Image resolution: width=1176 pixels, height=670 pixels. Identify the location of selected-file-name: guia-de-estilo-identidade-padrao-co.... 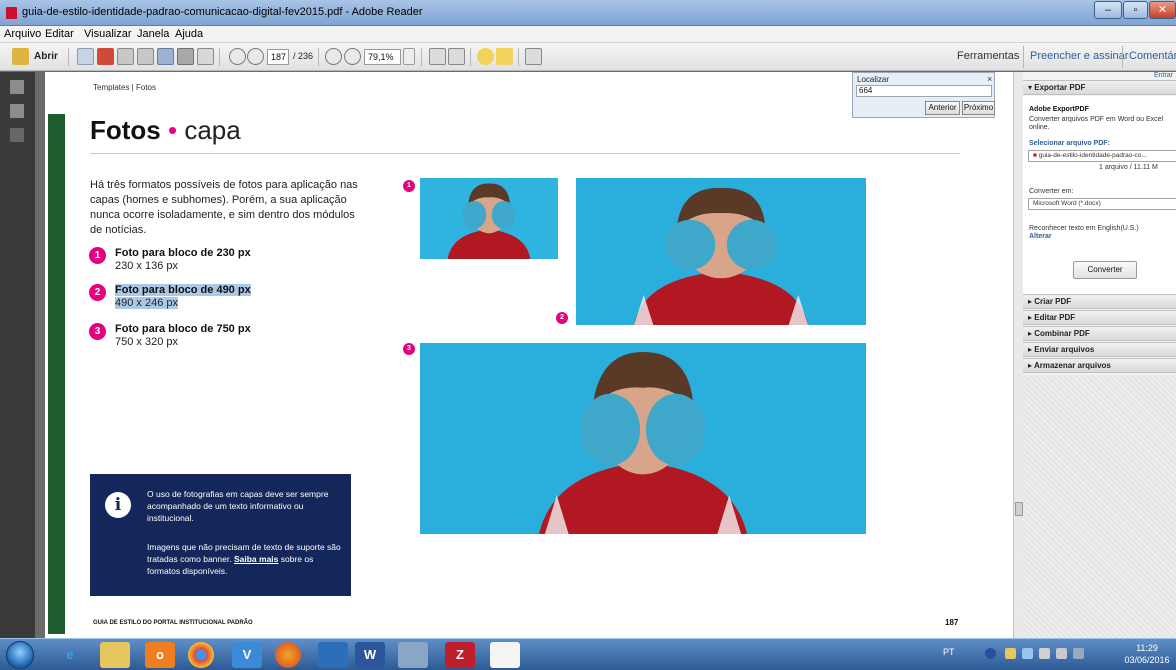
(1092, 155).